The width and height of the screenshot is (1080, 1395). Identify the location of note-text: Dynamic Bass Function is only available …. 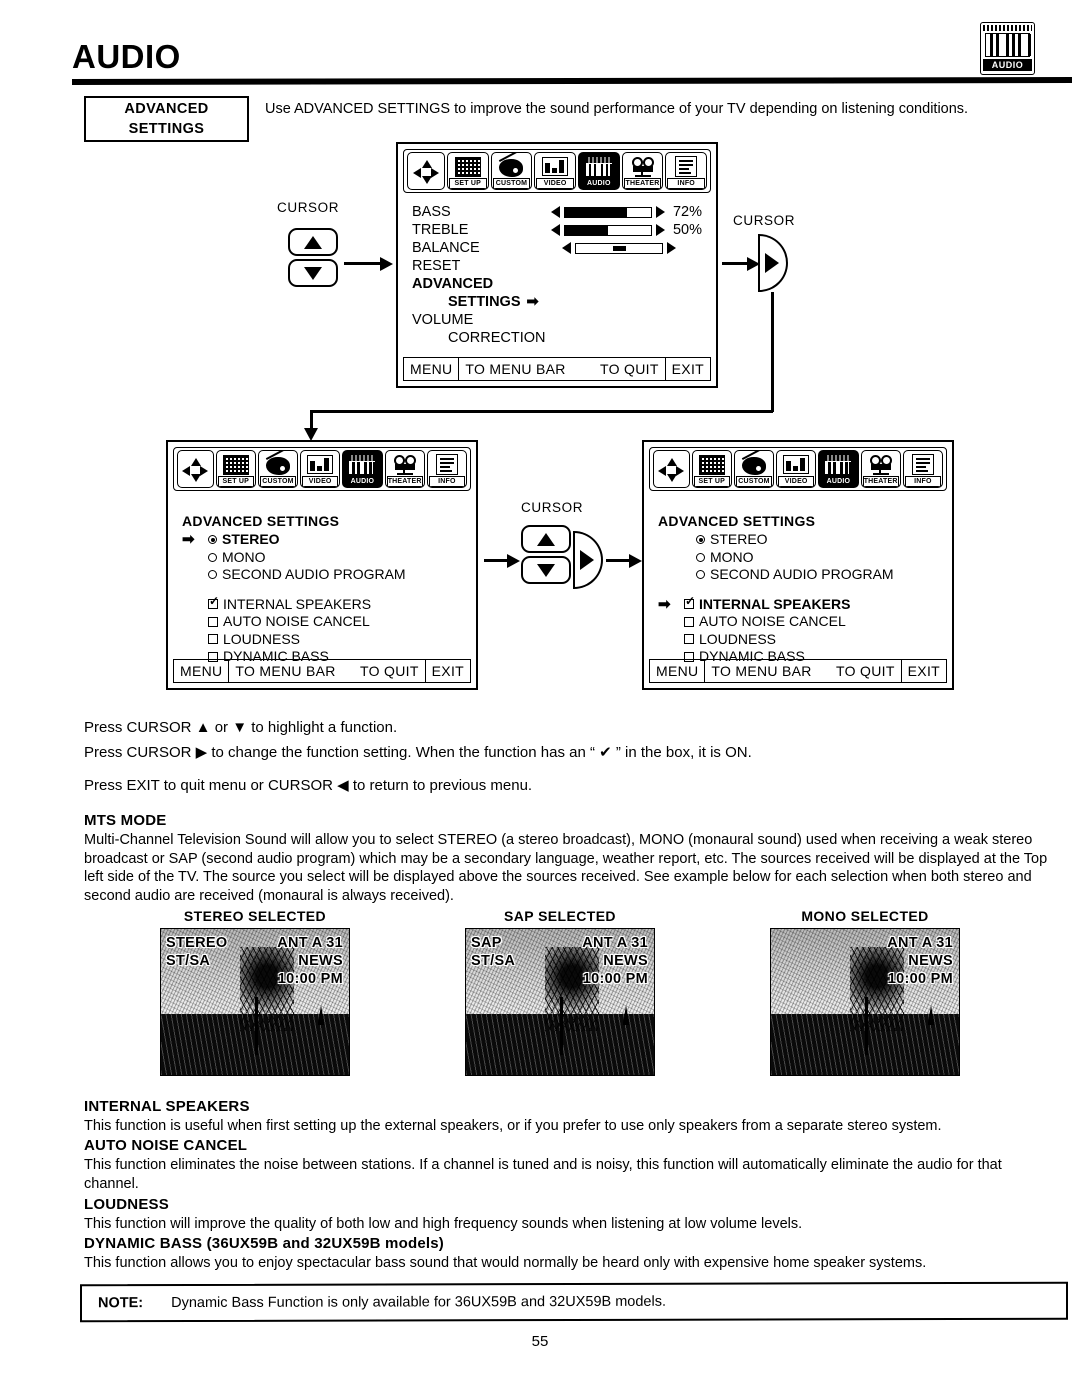
(418, 1302).